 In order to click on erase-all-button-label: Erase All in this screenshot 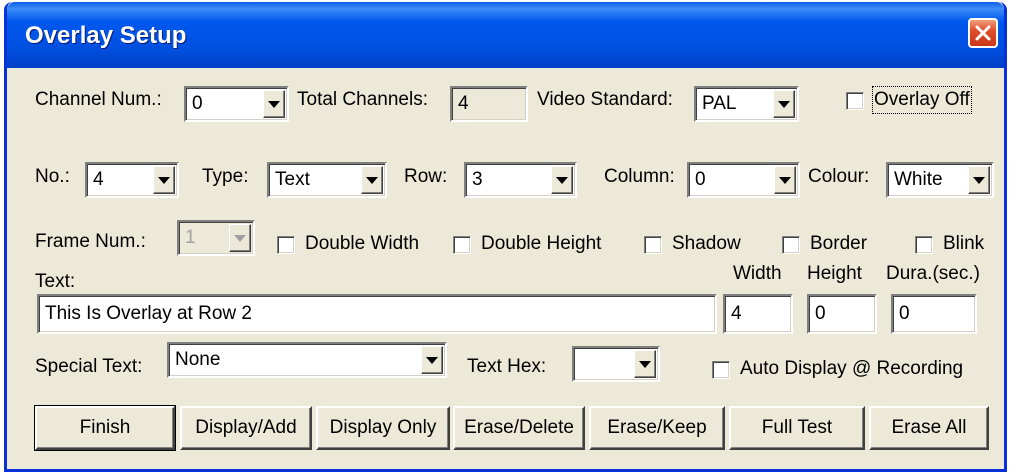, I will do `click(929, 427)`.